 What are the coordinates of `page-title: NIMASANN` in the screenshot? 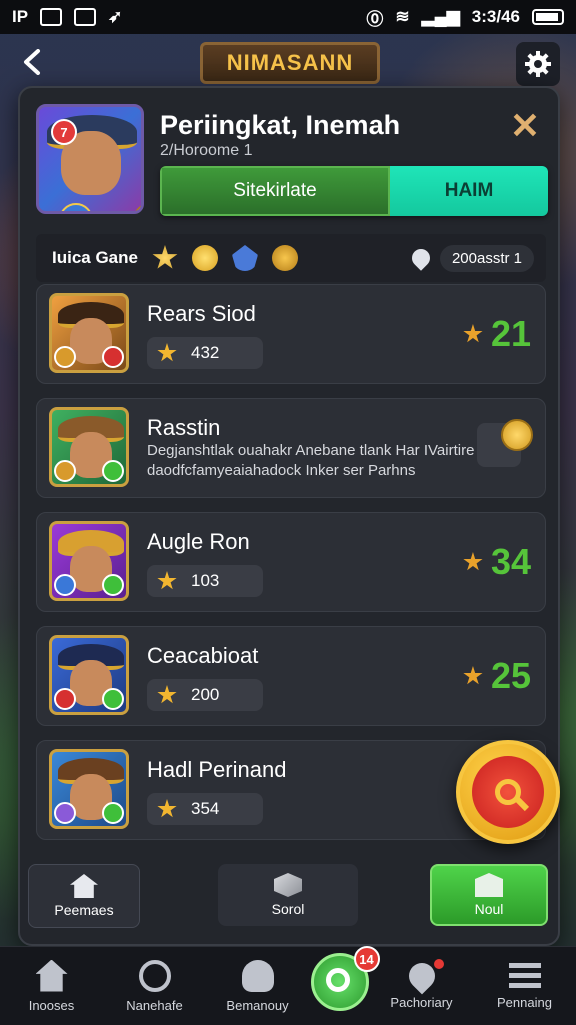 It's located at (290, 63).